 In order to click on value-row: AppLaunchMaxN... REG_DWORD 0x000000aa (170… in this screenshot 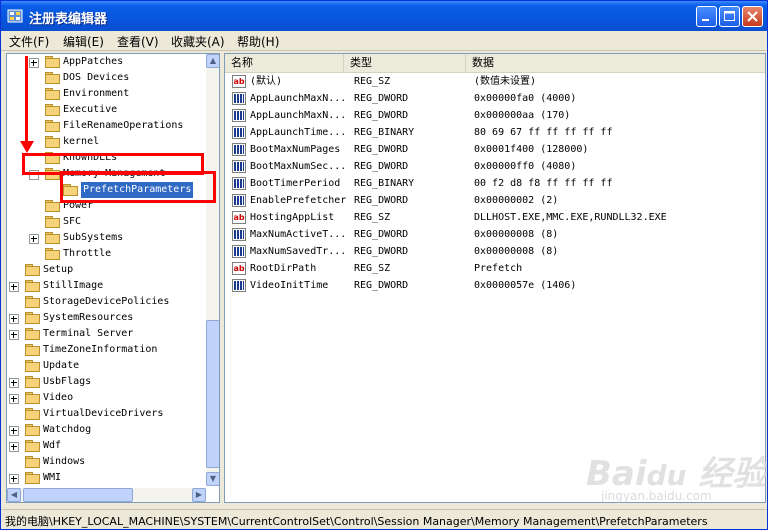, I will do `click(495, 115)`.